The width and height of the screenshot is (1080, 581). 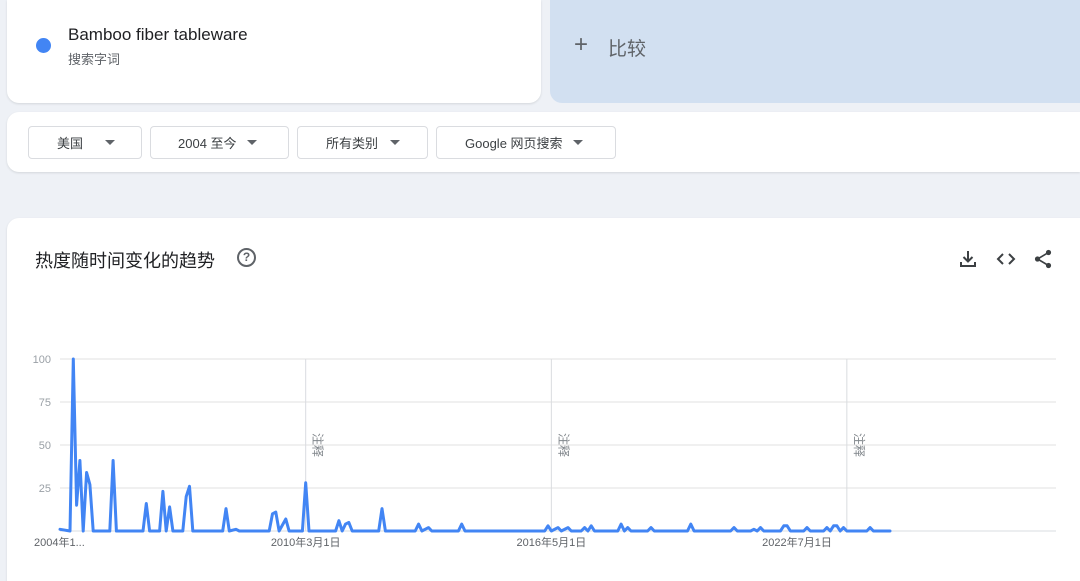 What do you see at coordinates (45, 489) in the screenshot?
I see `y-tick-label: 25` at bounding box center [45, 489].